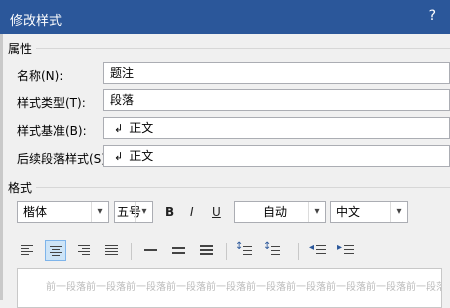 The image size is (450, 308). What do you see at coordinates (20, 188) in the screenshot?
I see `format-heading: 格式` at bounding box center [20, 188].